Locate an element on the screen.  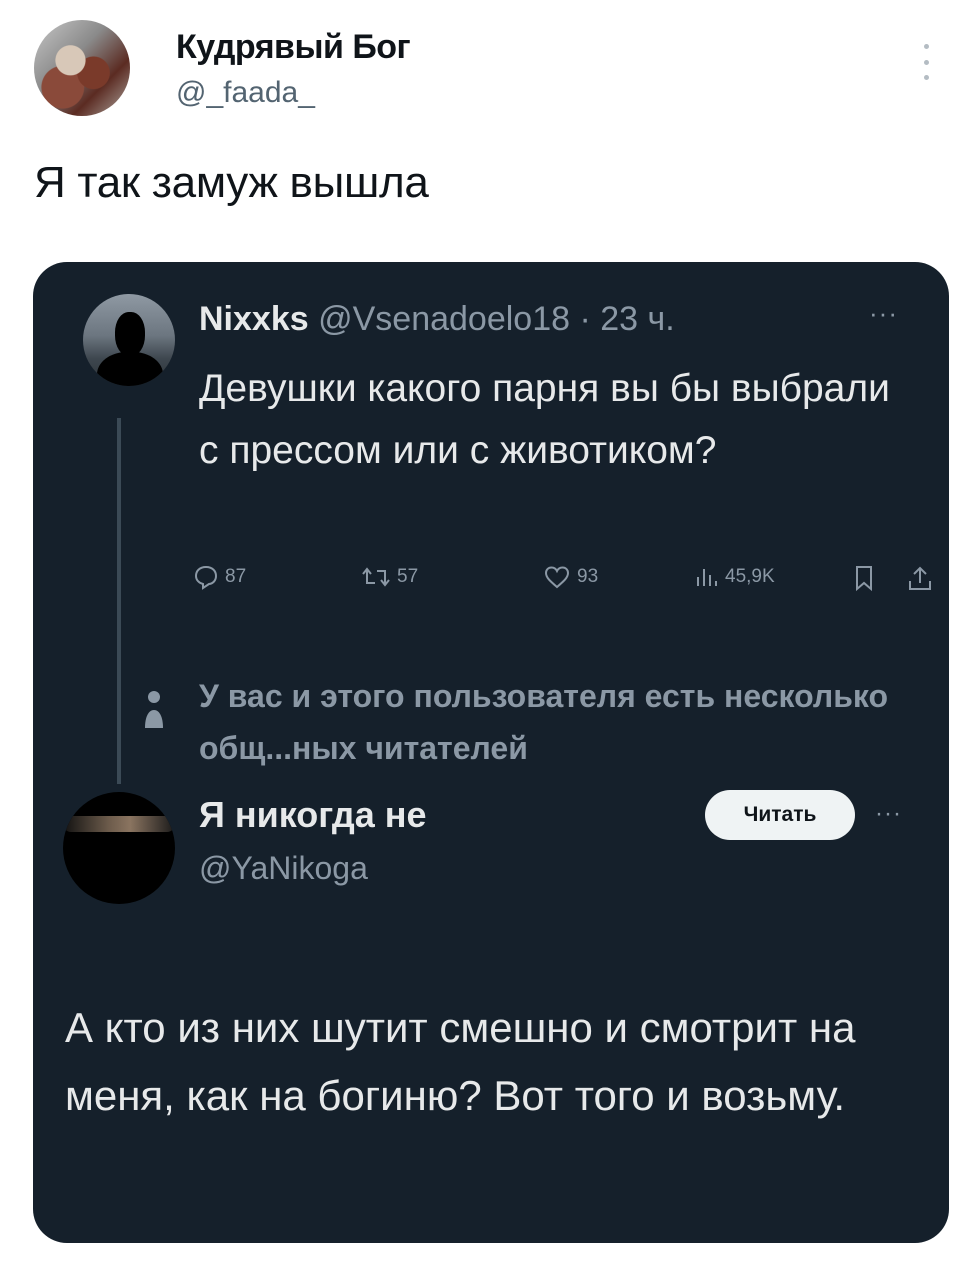
like-metric: 93 is located at coordinates (570, 577).